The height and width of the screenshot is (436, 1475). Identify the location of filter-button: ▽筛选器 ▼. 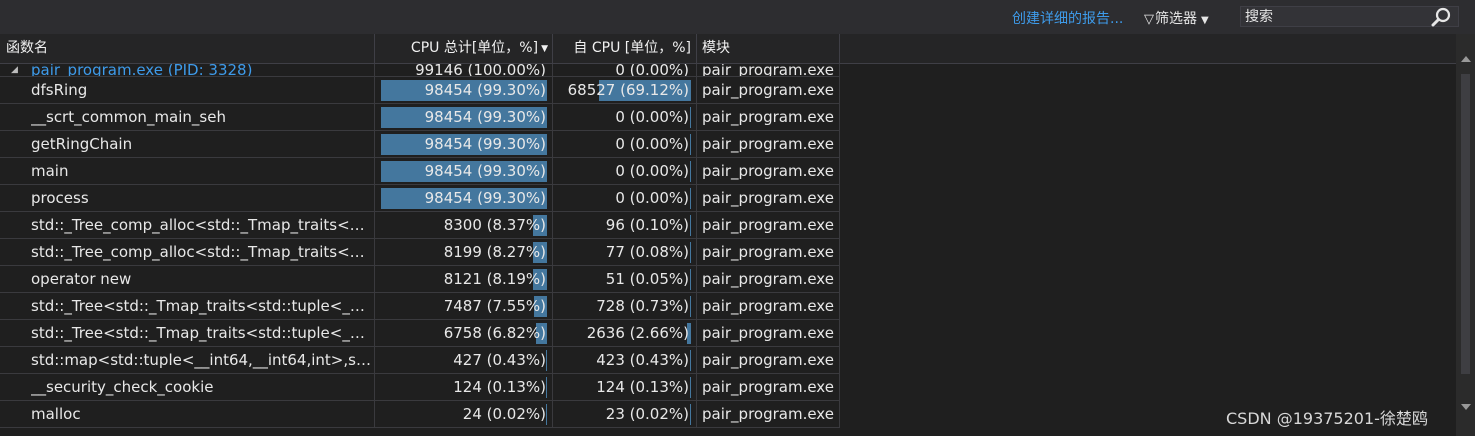
(1176, 18).